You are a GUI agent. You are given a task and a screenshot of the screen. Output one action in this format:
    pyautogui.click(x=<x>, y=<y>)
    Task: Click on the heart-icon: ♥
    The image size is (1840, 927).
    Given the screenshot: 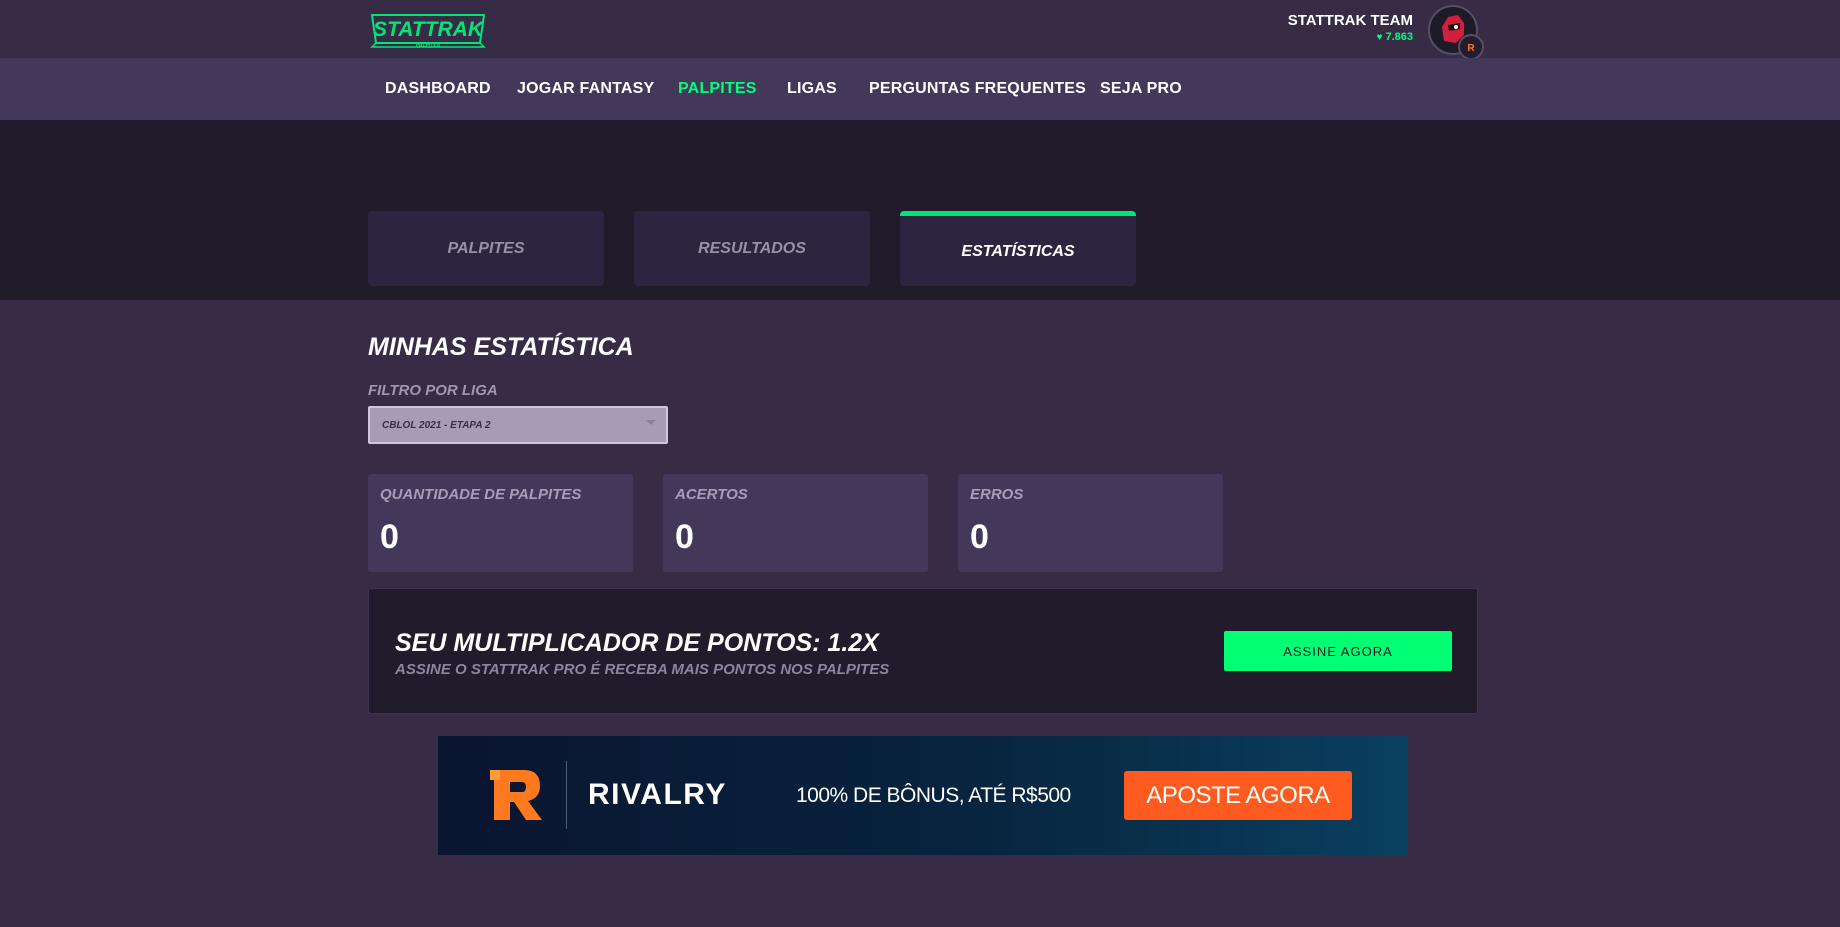 What is the action you would take?
    pyautogui.click(x=1379, y=37)
    